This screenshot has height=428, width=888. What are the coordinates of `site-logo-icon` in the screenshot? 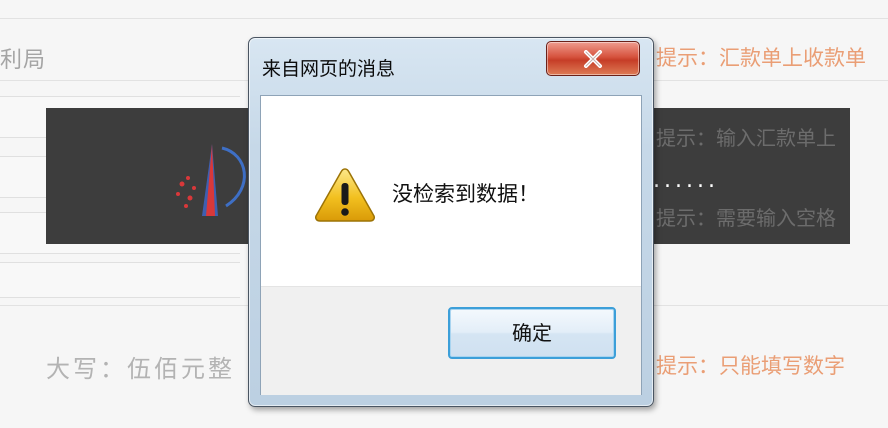 It's located at (211, 180).